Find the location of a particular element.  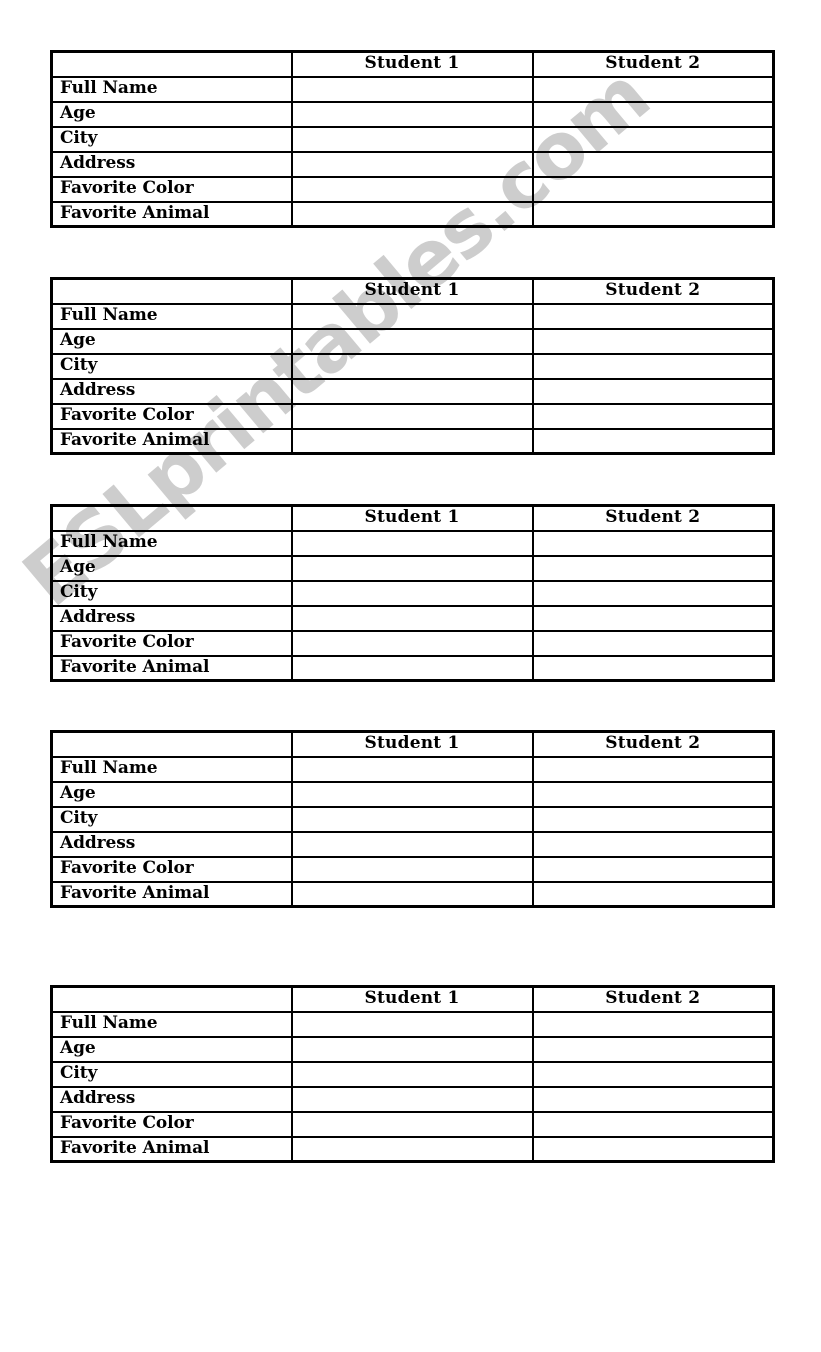

header-student-2: Student 2 is located at coordinates (653, 999).